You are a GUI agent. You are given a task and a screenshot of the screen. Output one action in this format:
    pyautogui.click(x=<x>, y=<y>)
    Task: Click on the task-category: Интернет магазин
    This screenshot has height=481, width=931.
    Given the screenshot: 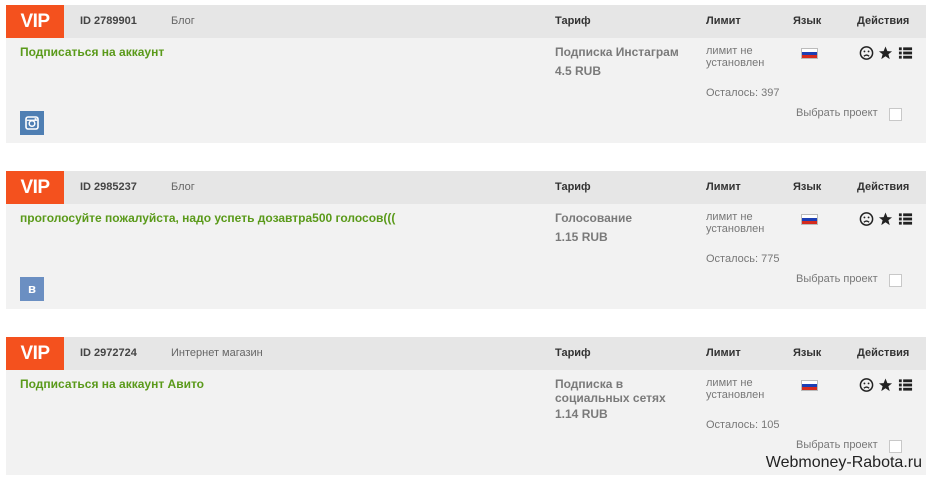 What is the action you would take?
    pyautogui.click(x=217, y=353)
    